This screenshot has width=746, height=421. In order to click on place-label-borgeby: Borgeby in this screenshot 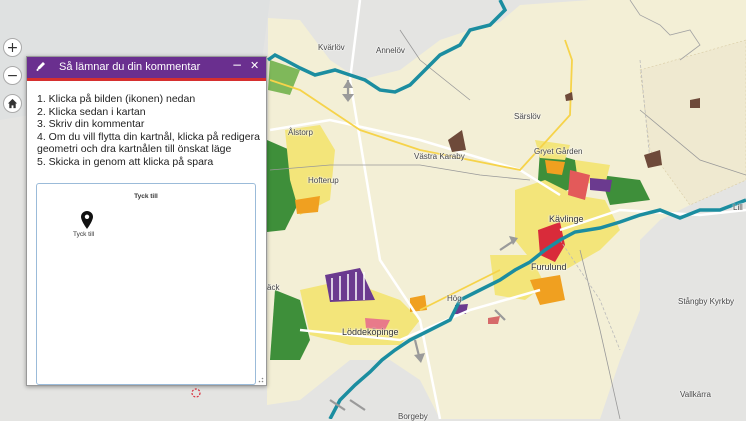, I will do `click(413, 416)`.